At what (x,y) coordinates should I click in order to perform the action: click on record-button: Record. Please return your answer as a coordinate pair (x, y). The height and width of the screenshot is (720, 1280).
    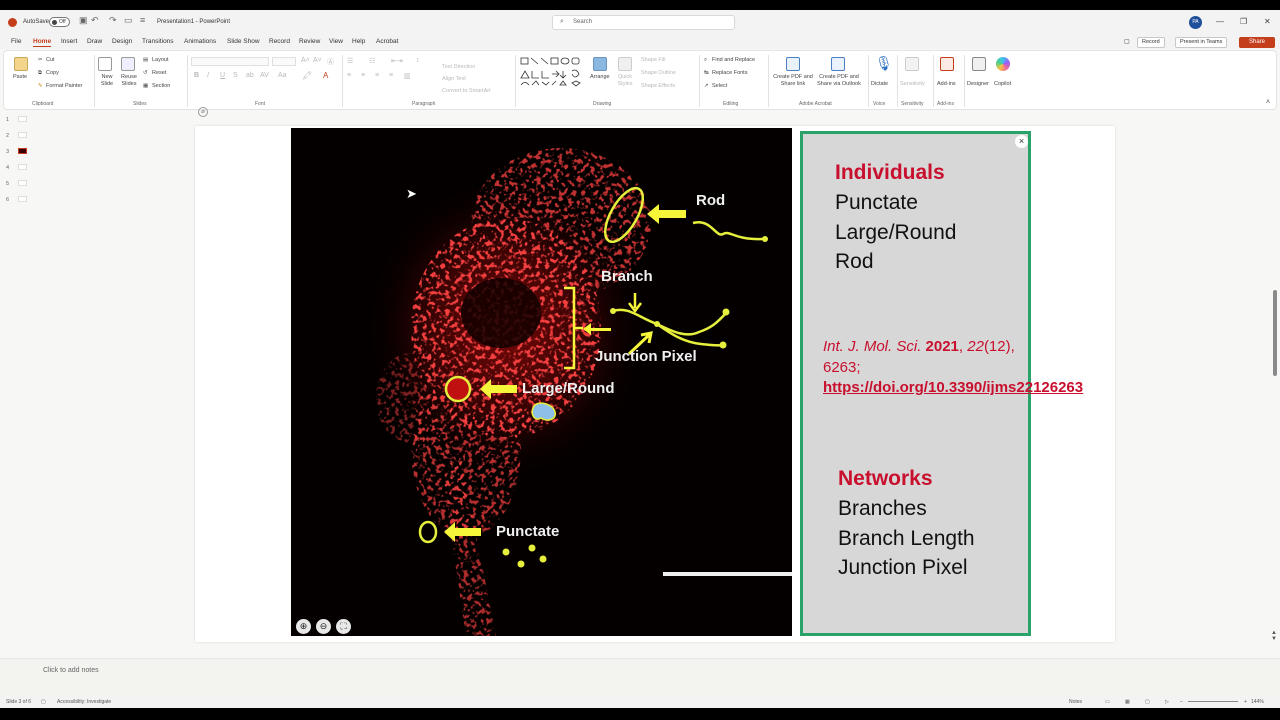
    Looking at the image, I should click on (1151, 42).